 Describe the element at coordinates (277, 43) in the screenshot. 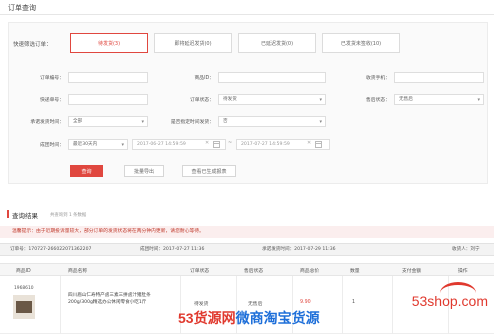

I see `quick-filter-delayed: 已延迟发货(0)` at that location.